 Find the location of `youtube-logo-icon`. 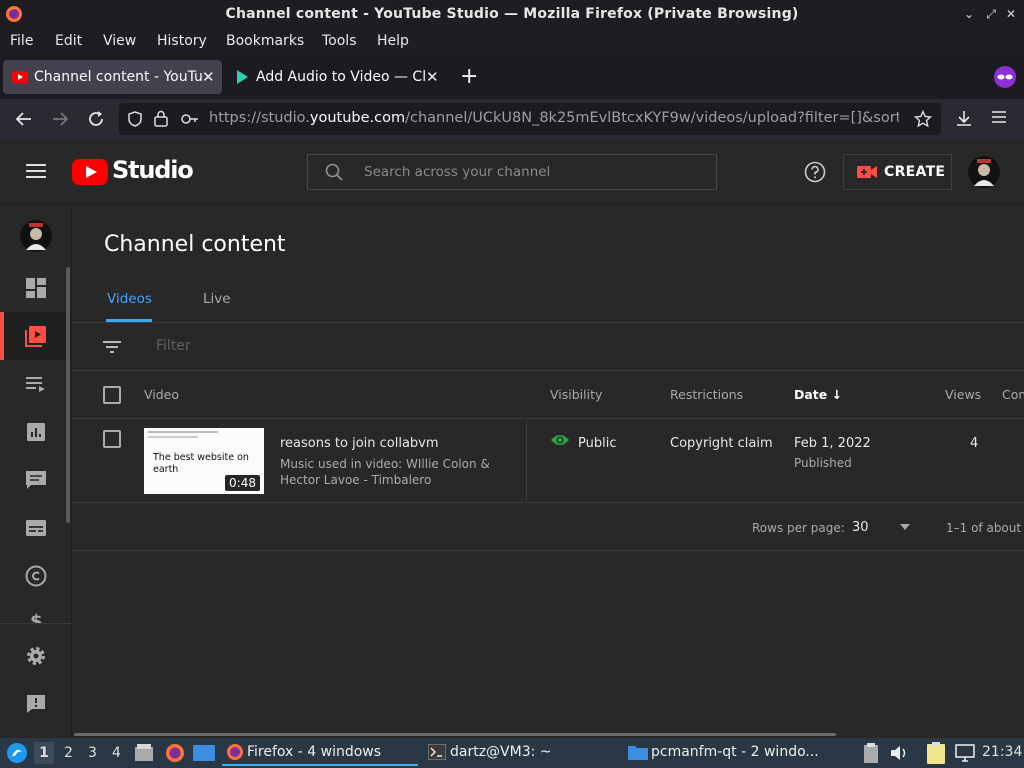

youtube-logo-icon is located at coordinates (90, 172).